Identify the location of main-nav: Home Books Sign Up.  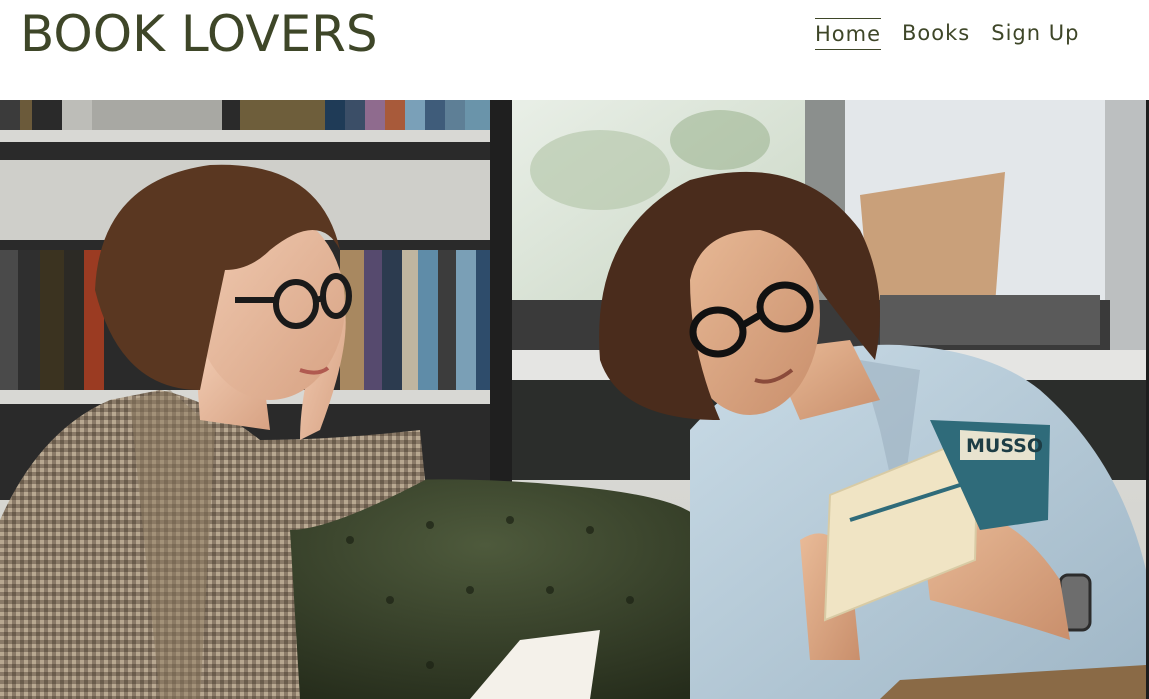
(947, 34).